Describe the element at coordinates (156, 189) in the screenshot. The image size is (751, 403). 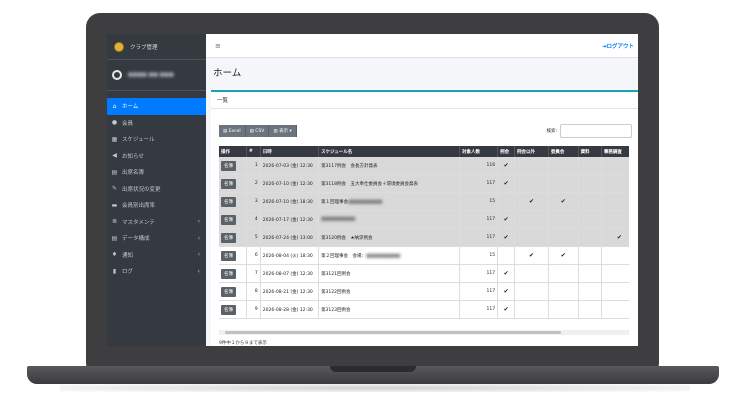
I see `sidebar-item-5: ✎ 出席状況の変更` at that location.